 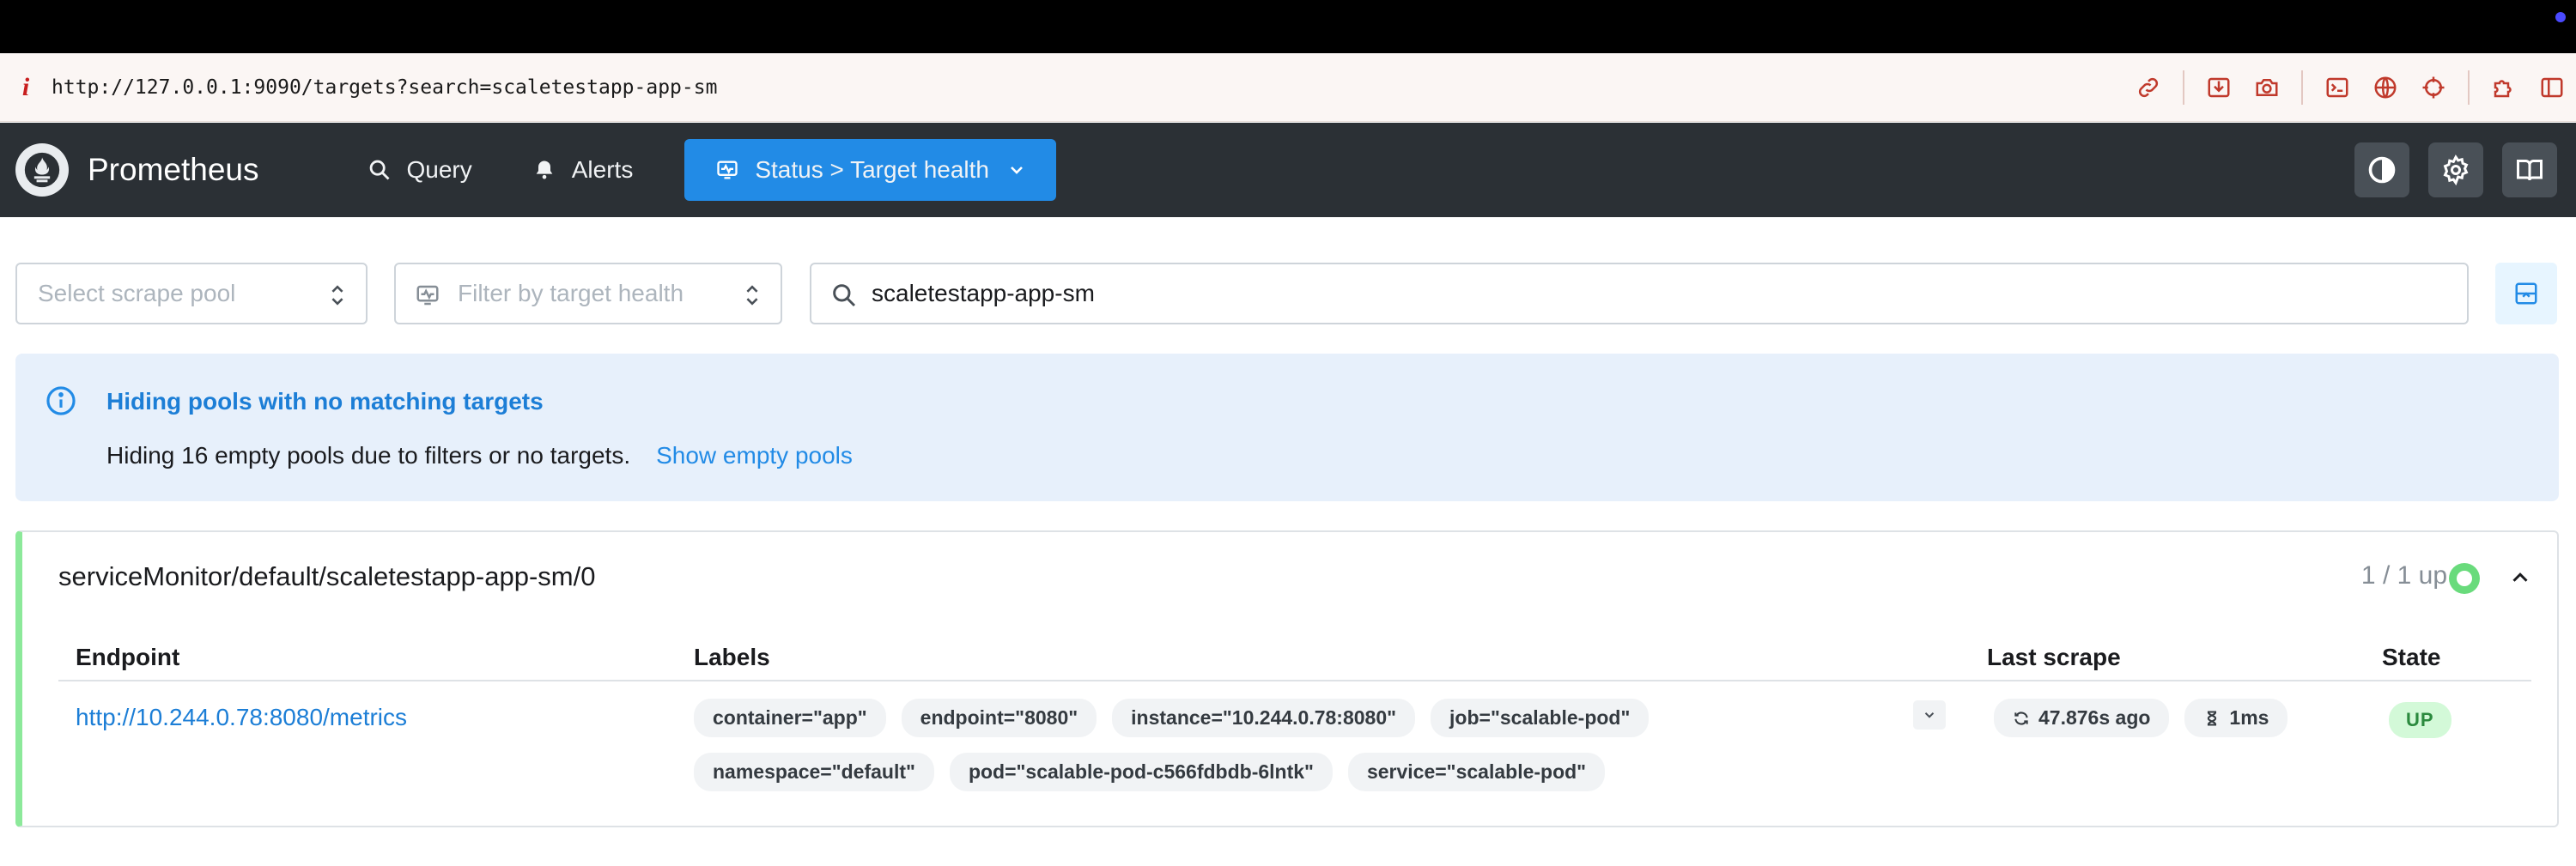 What do you see at coordinates (26, 87) in the screenshot?
I see `site-info-icon: i` at bounding box center [26, 87].